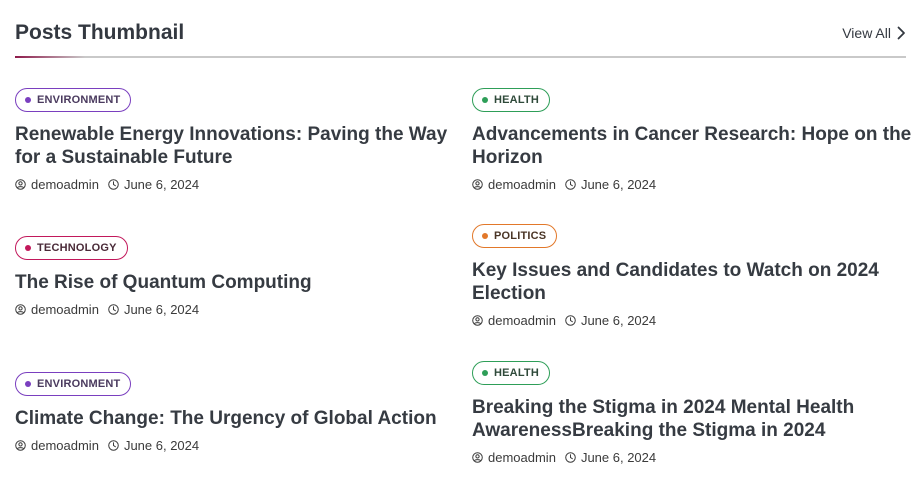 The image size is (919, 500). What do you see at coordinates (520, 236) in the screenshot?
I see `category-label: POLITICS` at bounding box center [520, 236].